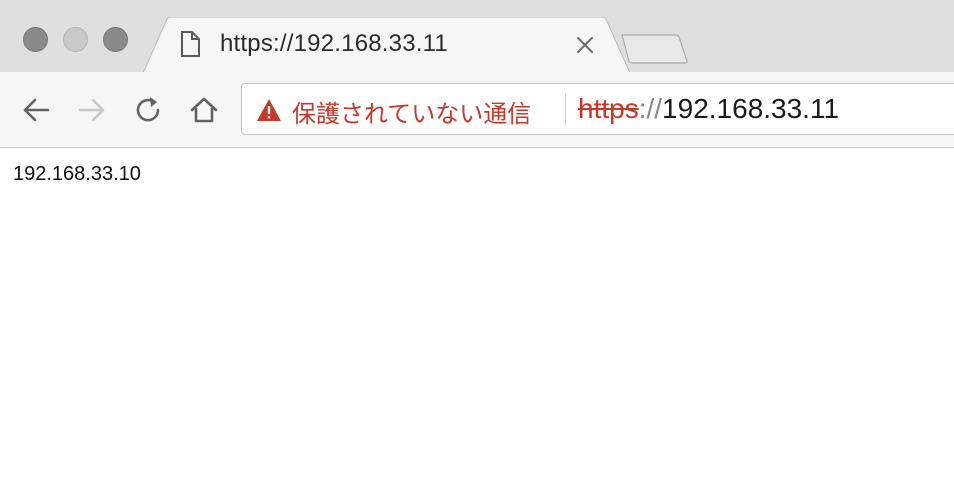 This screenshot has width=954, height=492. What do you see at coordinates (204, 110) in the screenshot?
I see `home-icon` at bounding box center [204, 110].